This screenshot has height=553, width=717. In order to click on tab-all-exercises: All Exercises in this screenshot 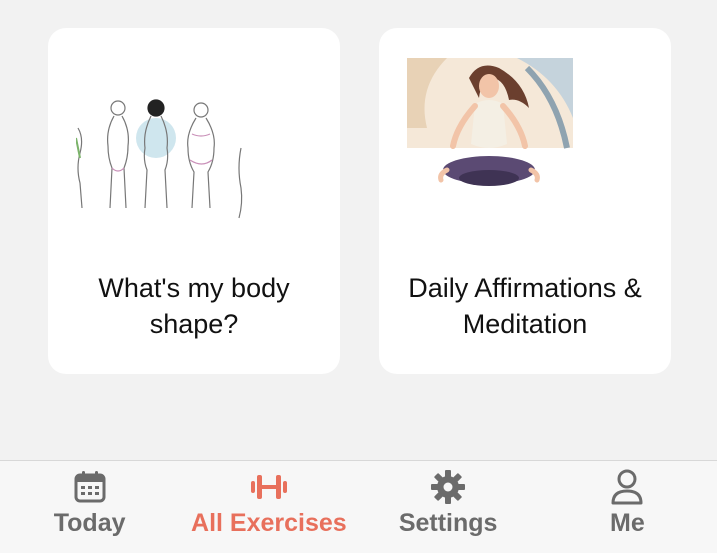, I will do `click(268, 507)`.